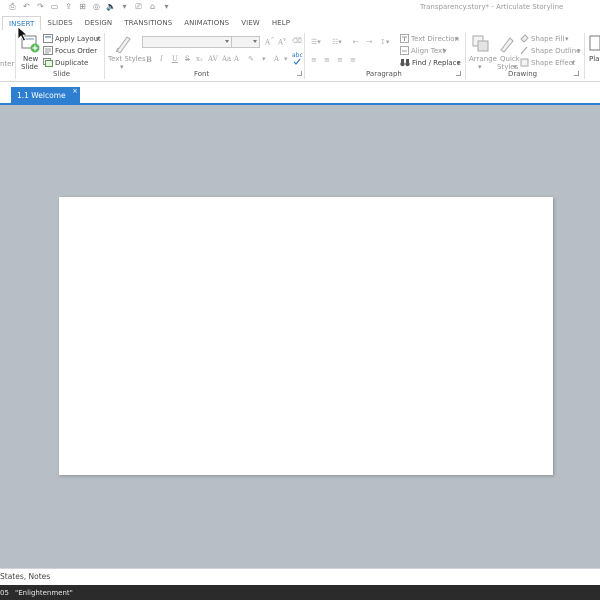 The width and height of the screenshot is (600, 600). I want to click on line-spacing-icon: ↕▾, so click(384, 42).